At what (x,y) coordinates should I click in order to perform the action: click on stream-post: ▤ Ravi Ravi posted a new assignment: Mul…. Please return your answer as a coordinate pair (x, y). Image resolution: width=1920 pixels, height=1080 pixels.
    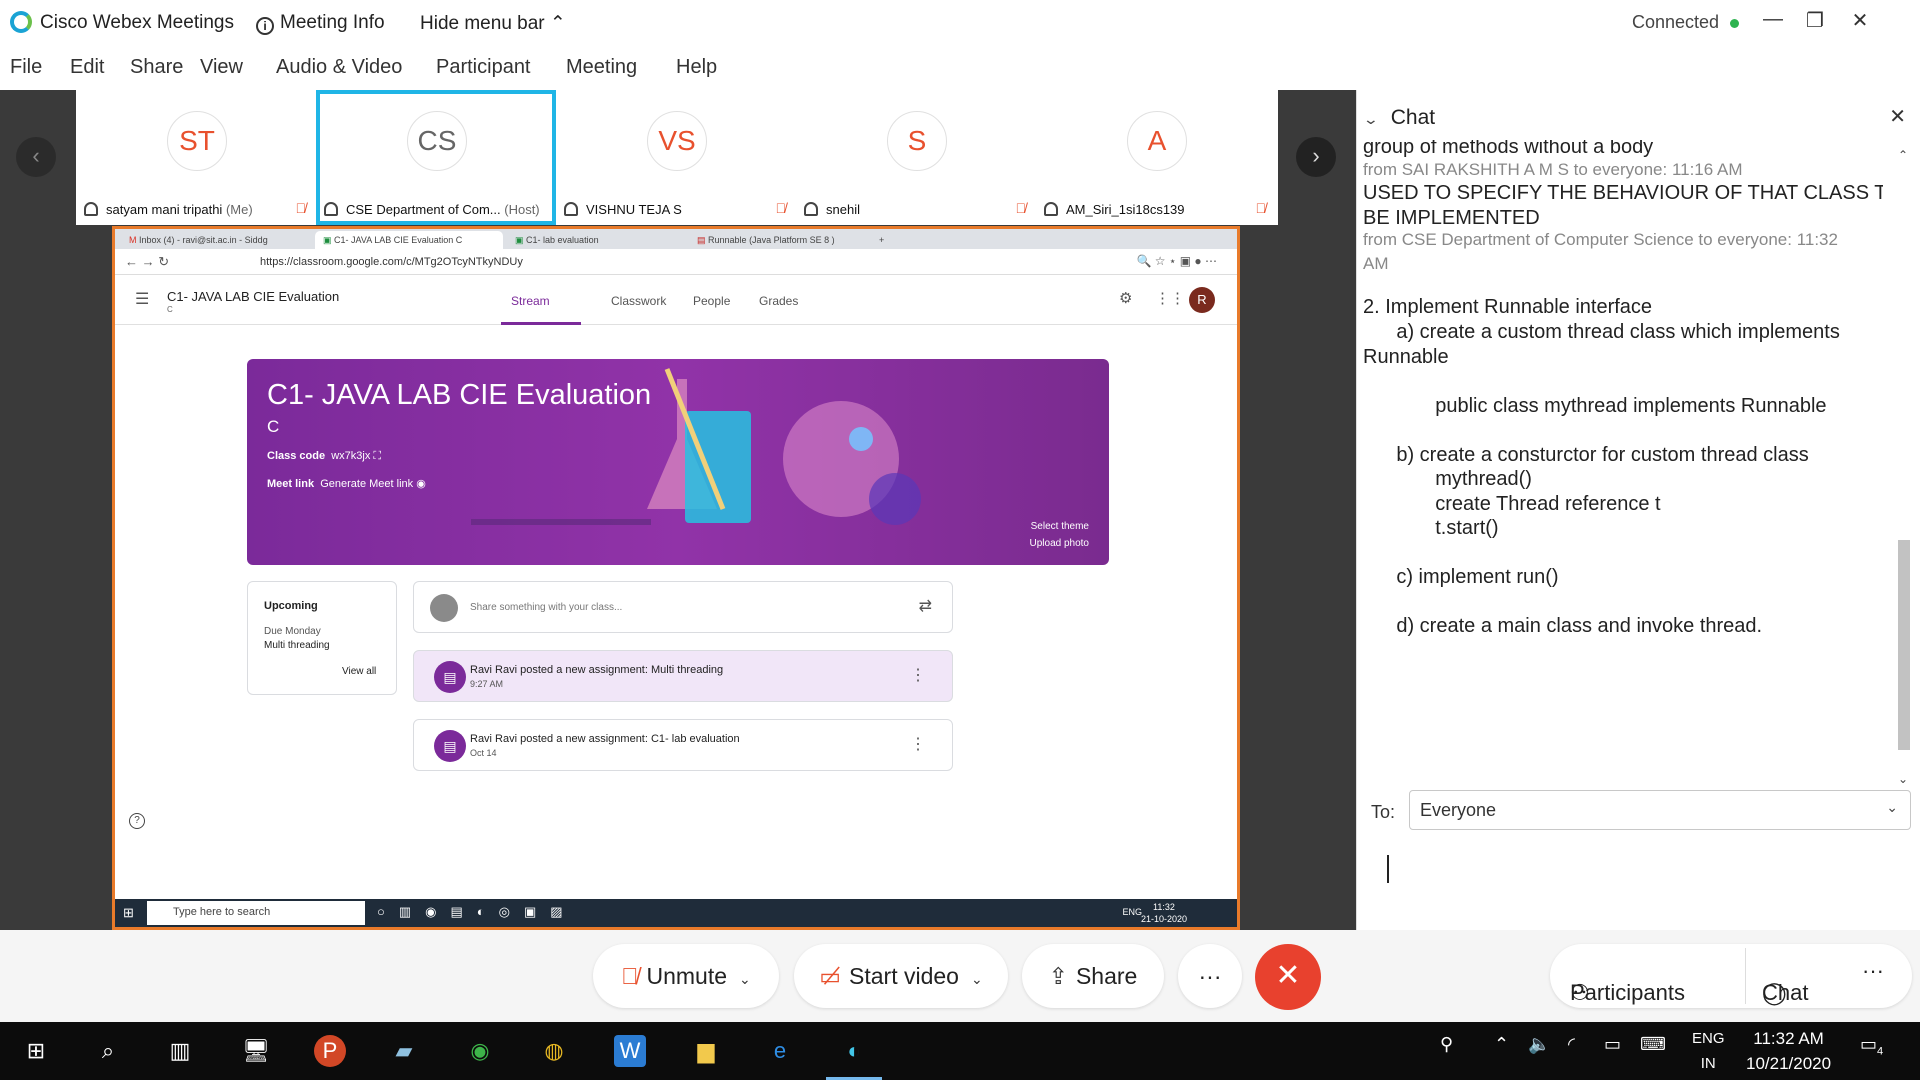
    Looking at the image, I should click on (683, 676).